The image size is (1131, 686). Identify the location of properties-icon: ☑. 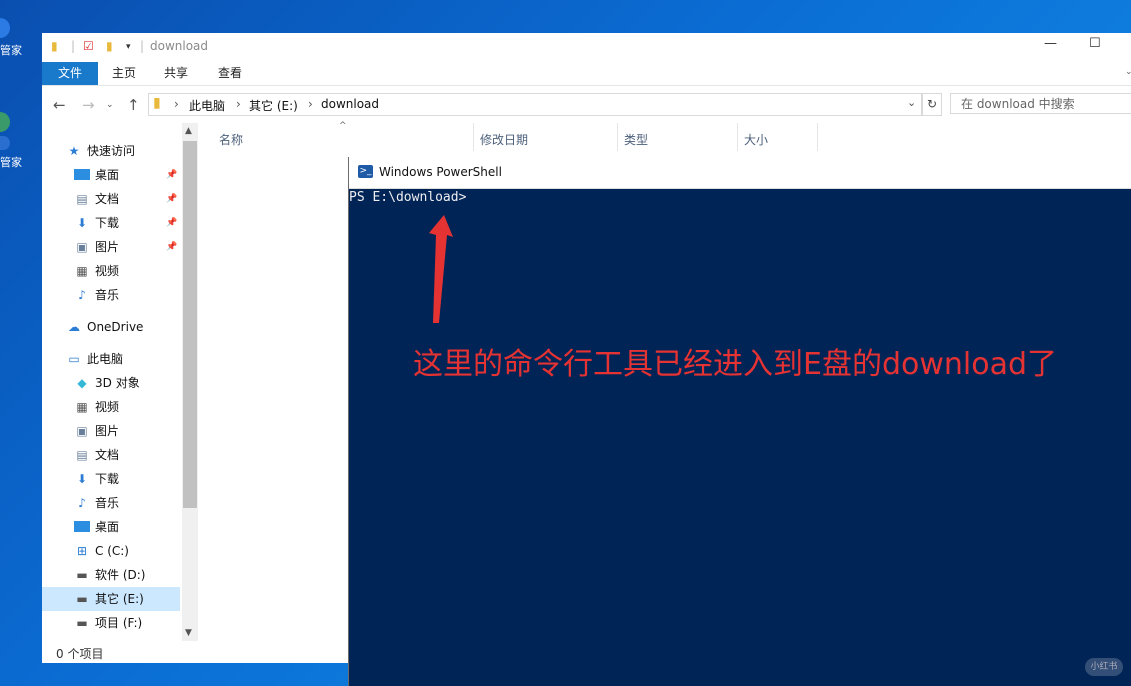
(88, 46).